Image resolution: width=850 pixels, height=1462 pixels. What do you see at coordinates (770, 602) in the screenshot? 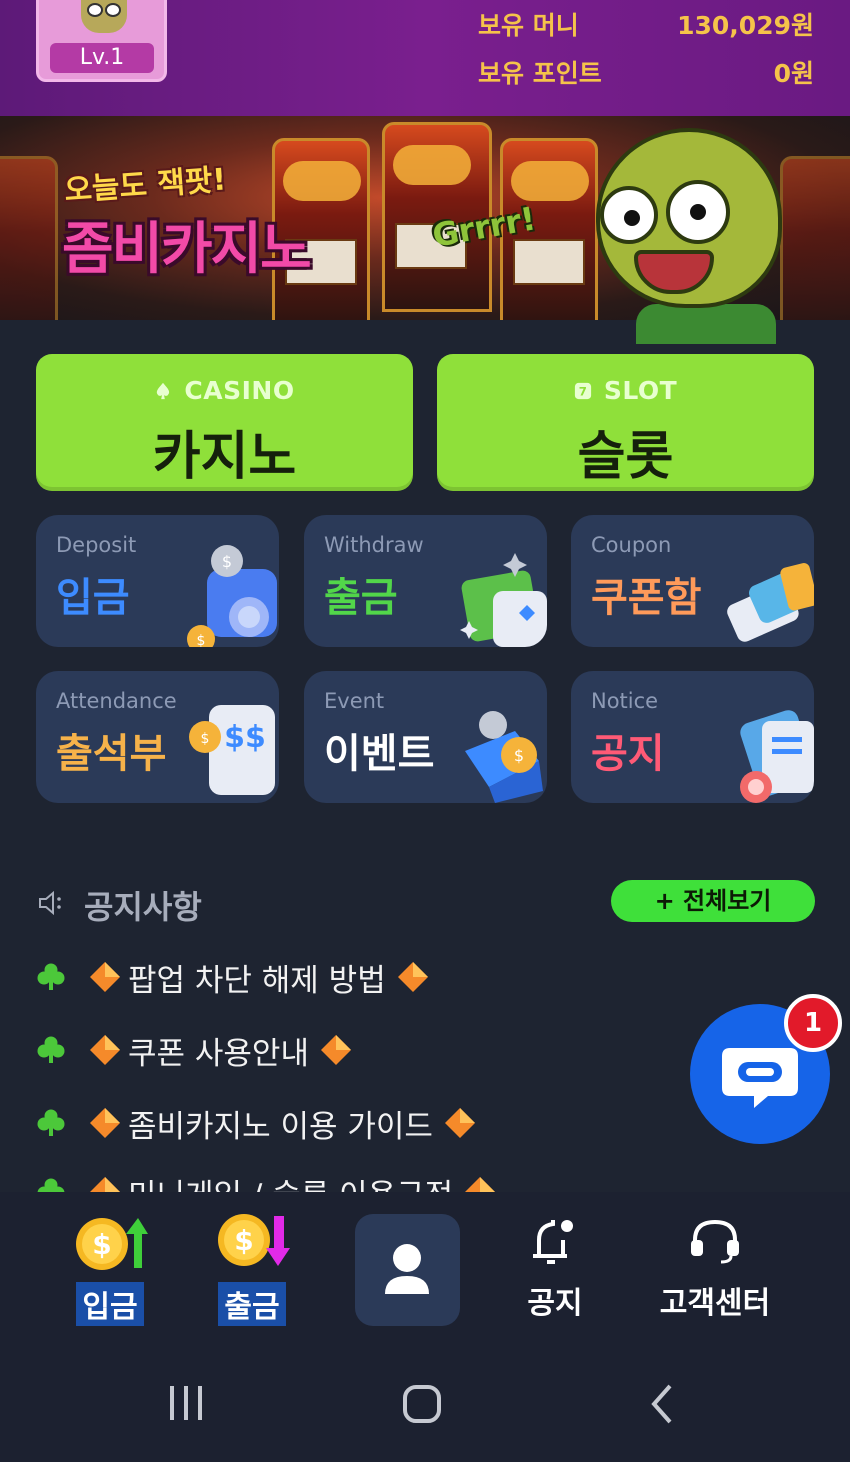
I see `coupon-ticket-icon` at bounding box center [770, 602].